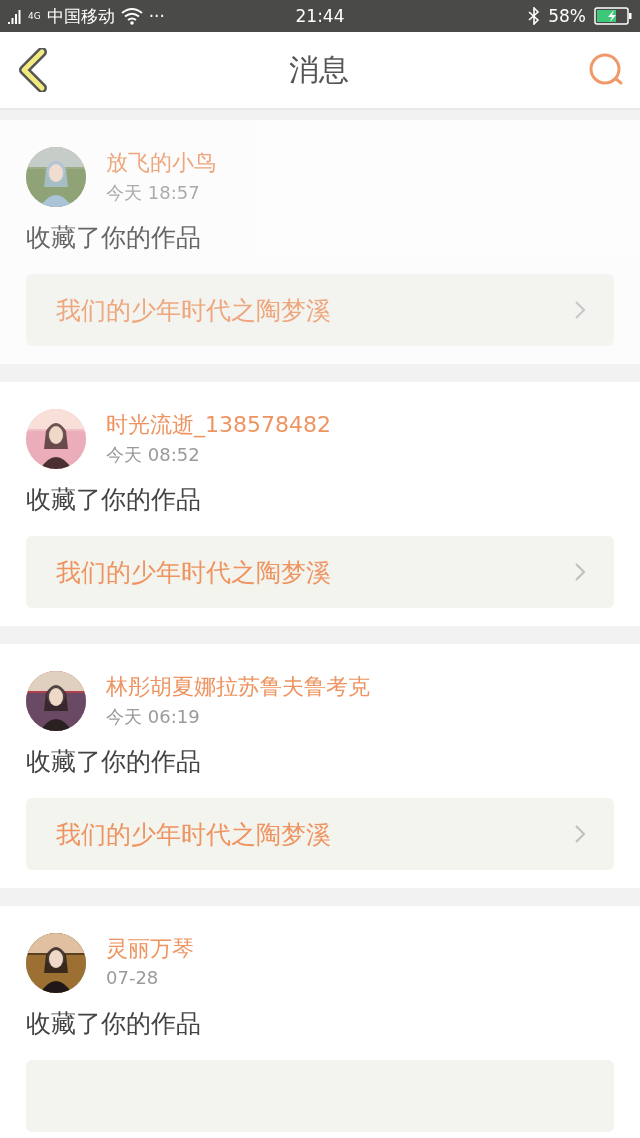 The height and width of the screenshot is (1138, 640). What do you see at coordinates (156, 16) in the screenshot?
I see `more-indicator: ···` at bounding box center [156, 16].